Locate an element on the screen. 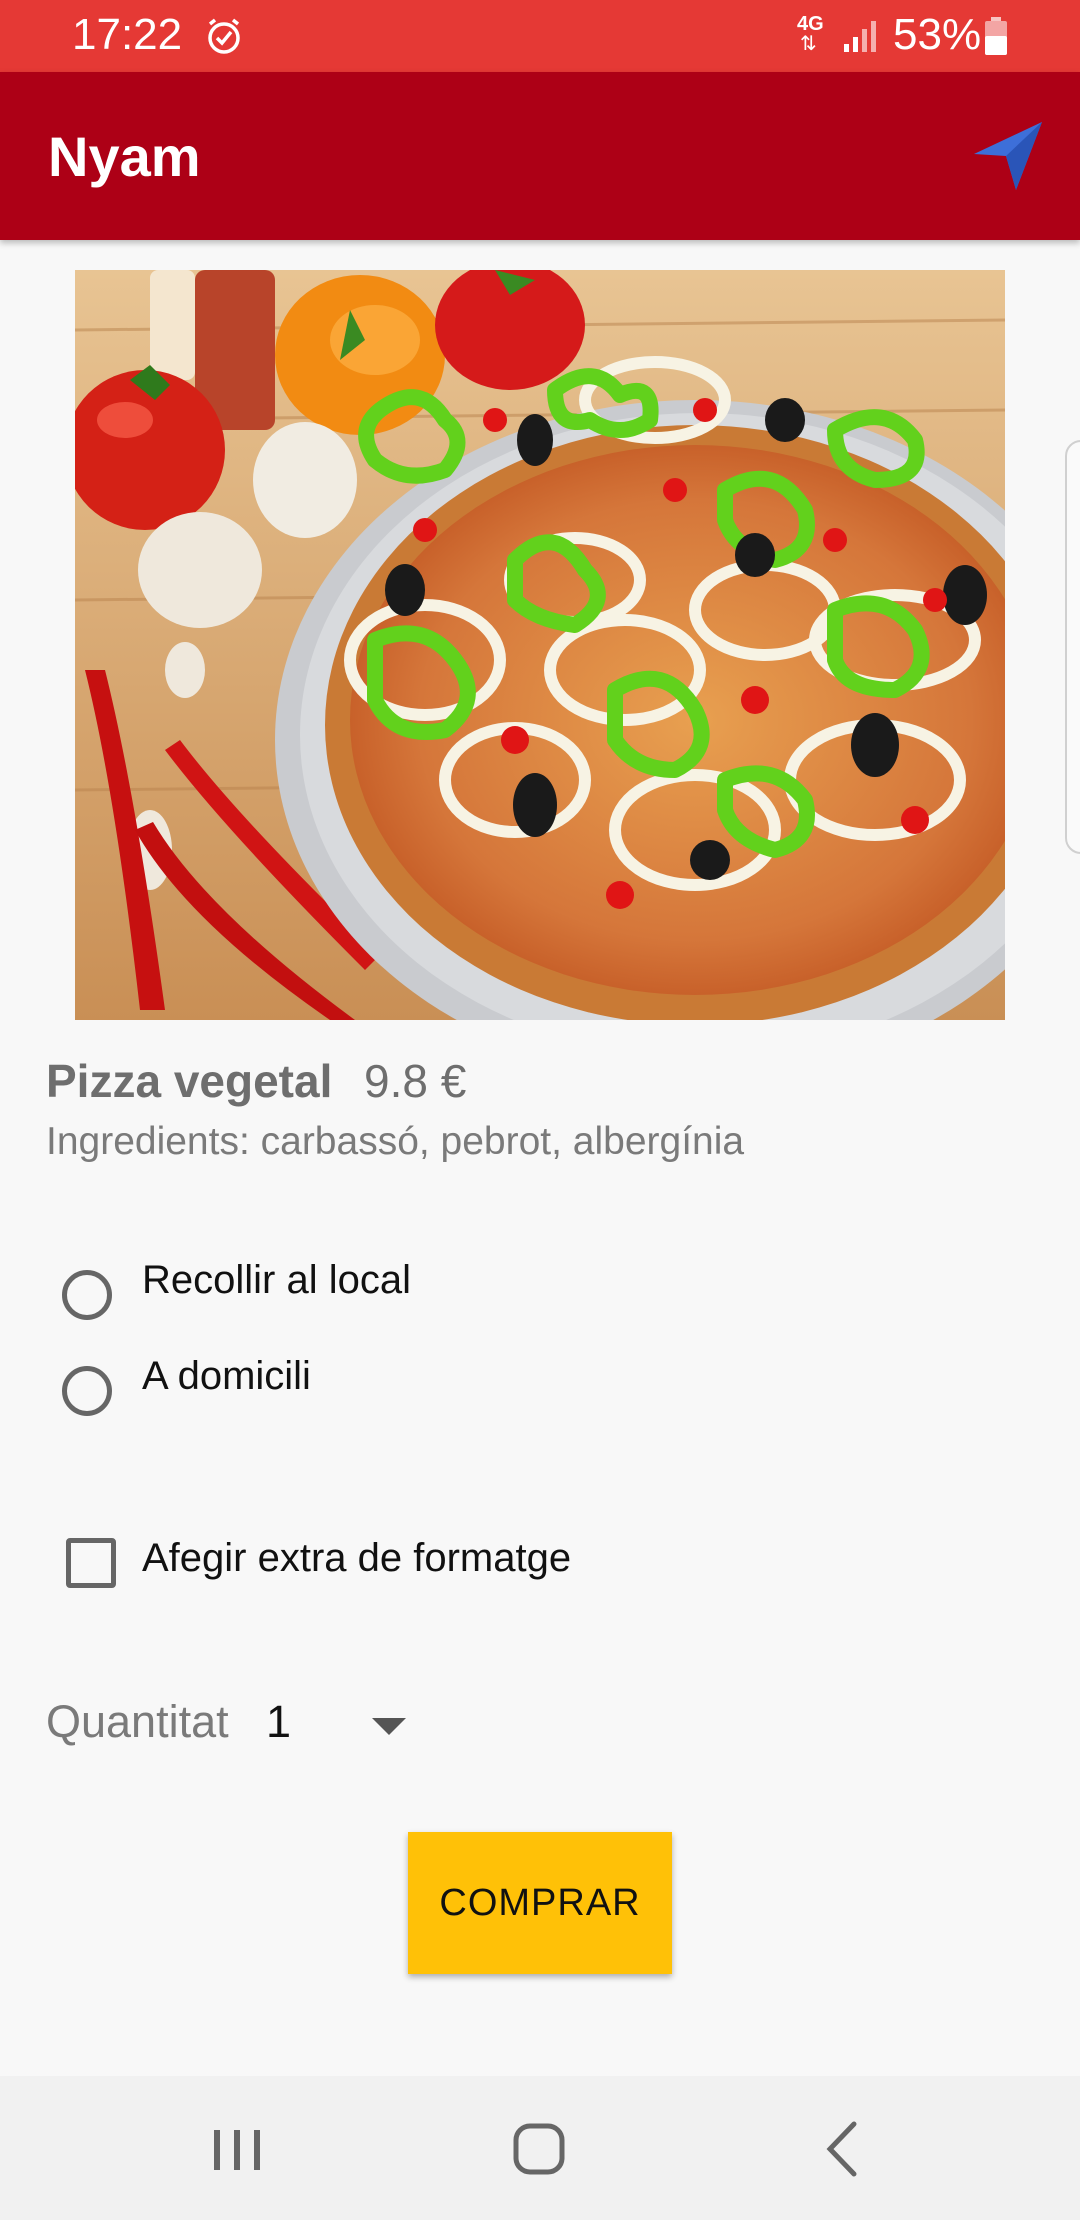 This screenshot has width=1080, height=2220. quantity-label: Quantitat is located at coordinates (137, 1721).